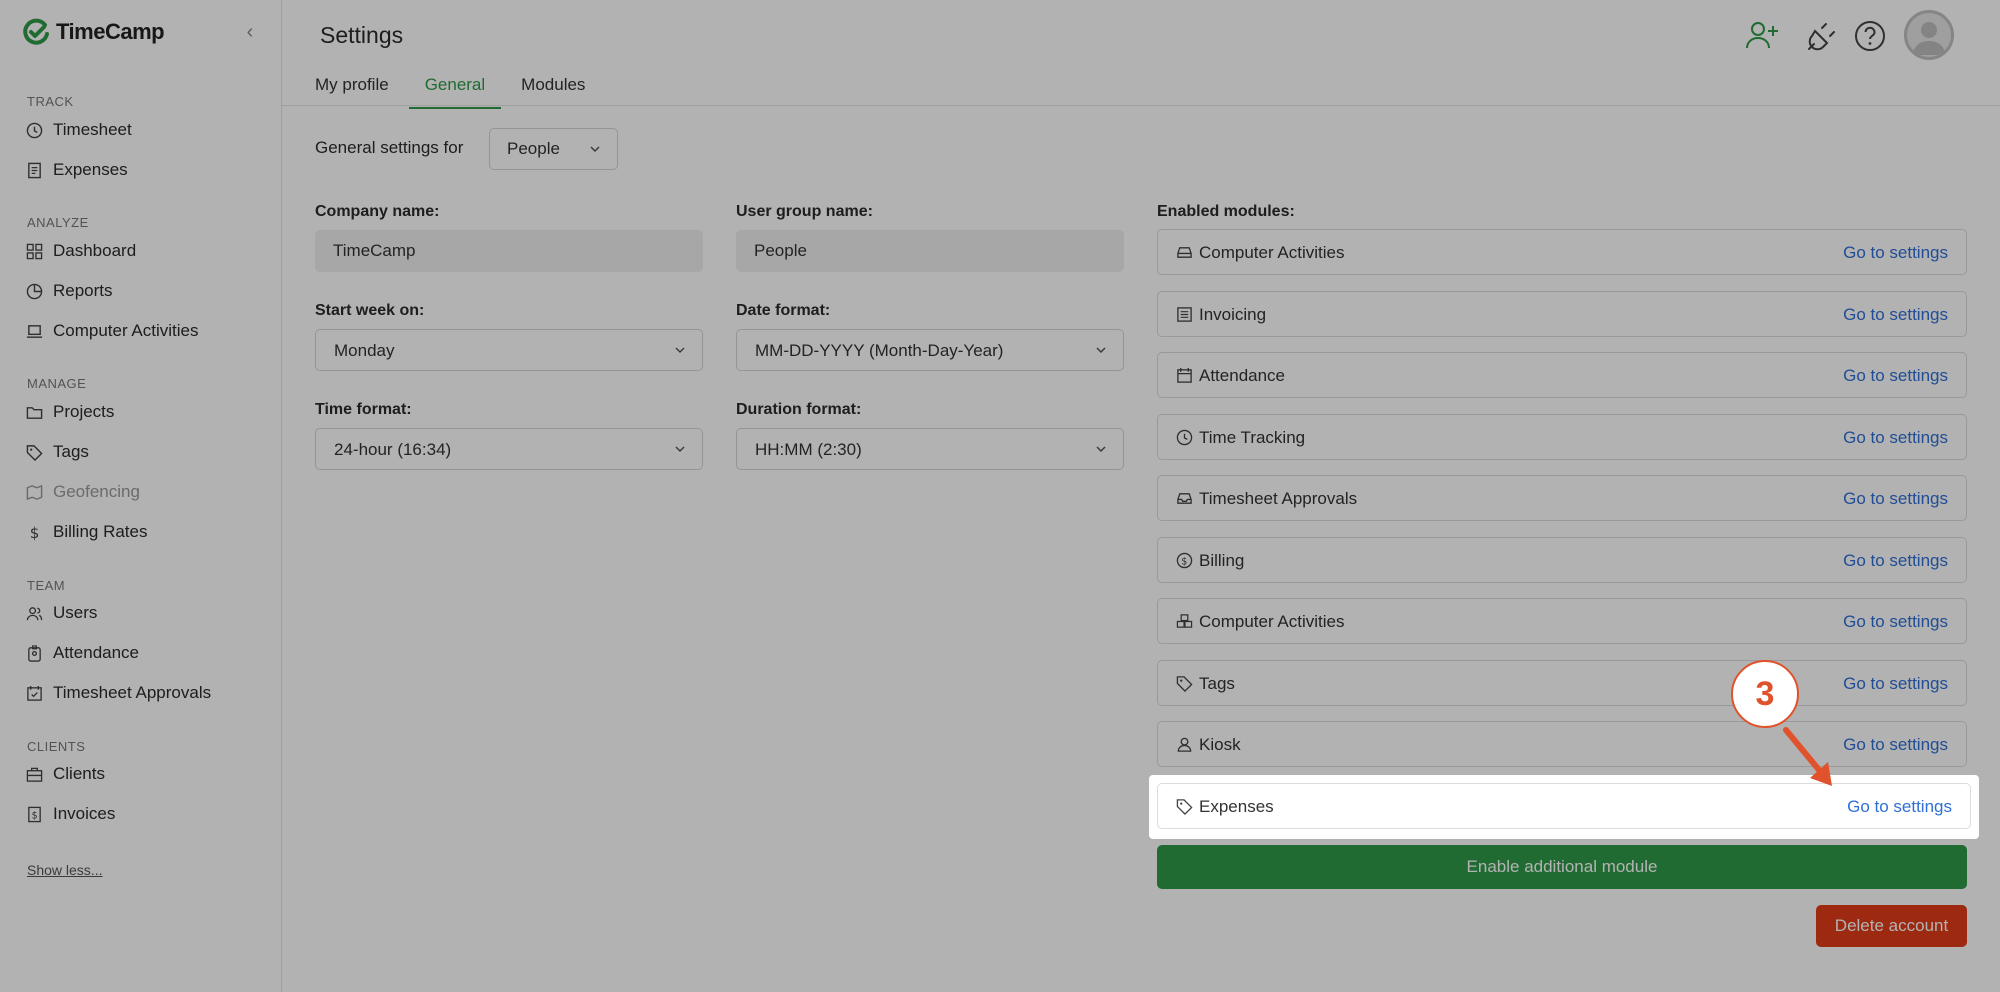  Describe the element at coordinates (1562, 437) in the screenshot. I see `module-row-time-tracking: Time Tracking Go to settings` at that location.